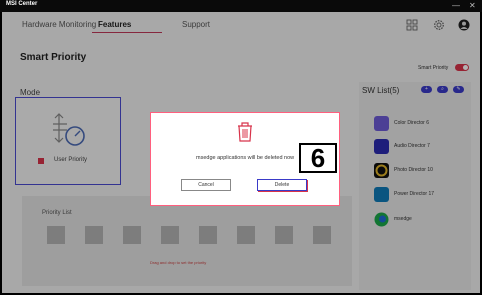 This screenshot has height=295, width=482. Describe the element at coordinates (456, 6) in the screenshot. I see `minimize-icon: —` at that location.